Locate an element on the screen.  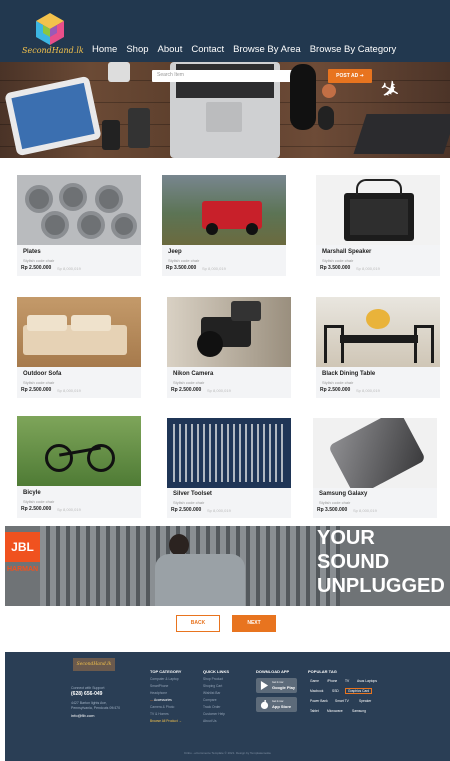
nav-about: About is located at coordinates (170, 49).